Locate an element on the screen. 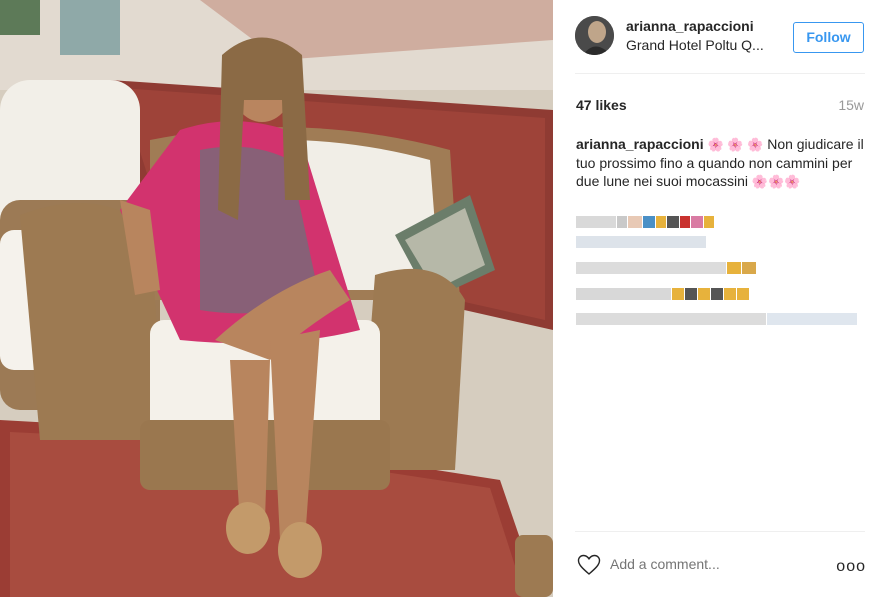 The width and height of the screenshot is (886, 597). post-time: 15w is located at coordinates (851, 105).